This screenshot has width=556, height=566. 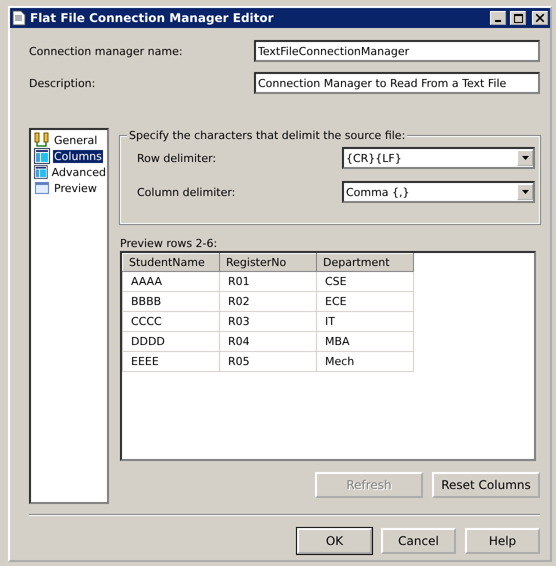 I want to click on group-title: Specify the characters that delimit the source file:, so click(x=267, y=135).